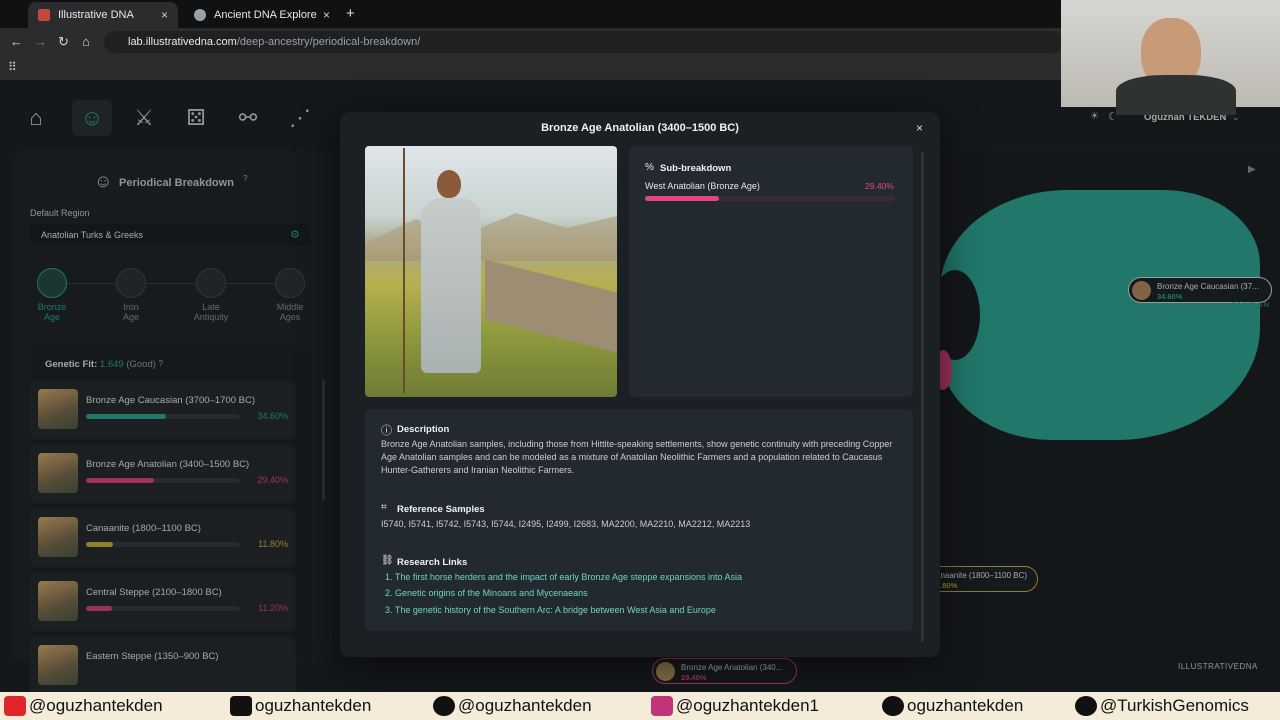 This screenshot has width=1280, height=720. I want to click on kick-handle: oguzhantekden, so click(300, 706).